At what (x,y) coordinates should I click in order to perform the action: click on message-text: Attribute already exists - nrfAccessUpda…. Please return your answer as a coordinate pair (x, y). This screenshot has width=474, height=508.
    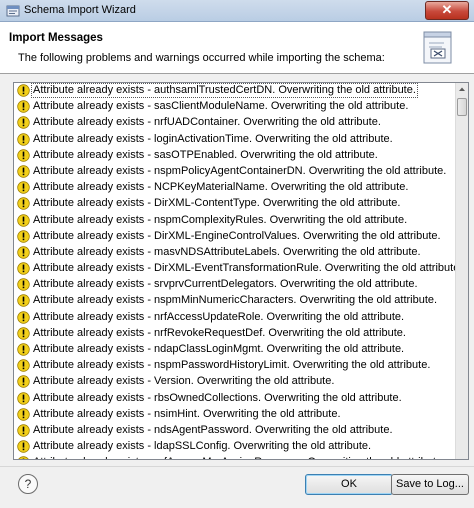
    Looking at the image, I should click on (219, 316).